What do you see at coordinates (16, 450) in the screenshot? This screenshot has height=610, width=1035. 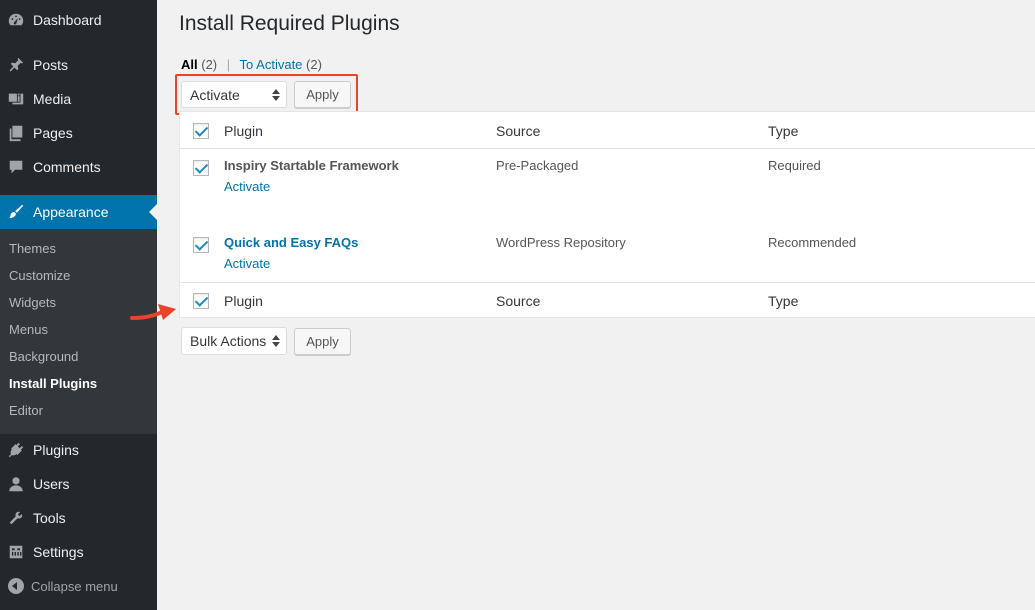 I see `plug-icon` at bounding box center [16, 450].